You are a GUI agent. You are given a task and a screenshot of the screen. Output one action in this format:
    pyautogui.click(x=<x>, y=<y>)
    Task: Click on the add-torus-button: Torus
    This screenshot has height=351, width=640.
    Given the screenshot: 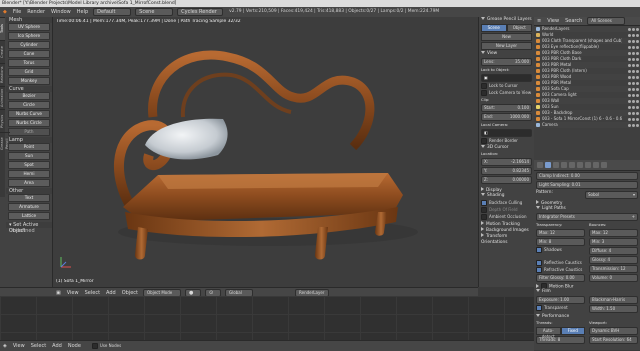 What is the action you would take?
    pyautogui.click(x=29, y=63)
    